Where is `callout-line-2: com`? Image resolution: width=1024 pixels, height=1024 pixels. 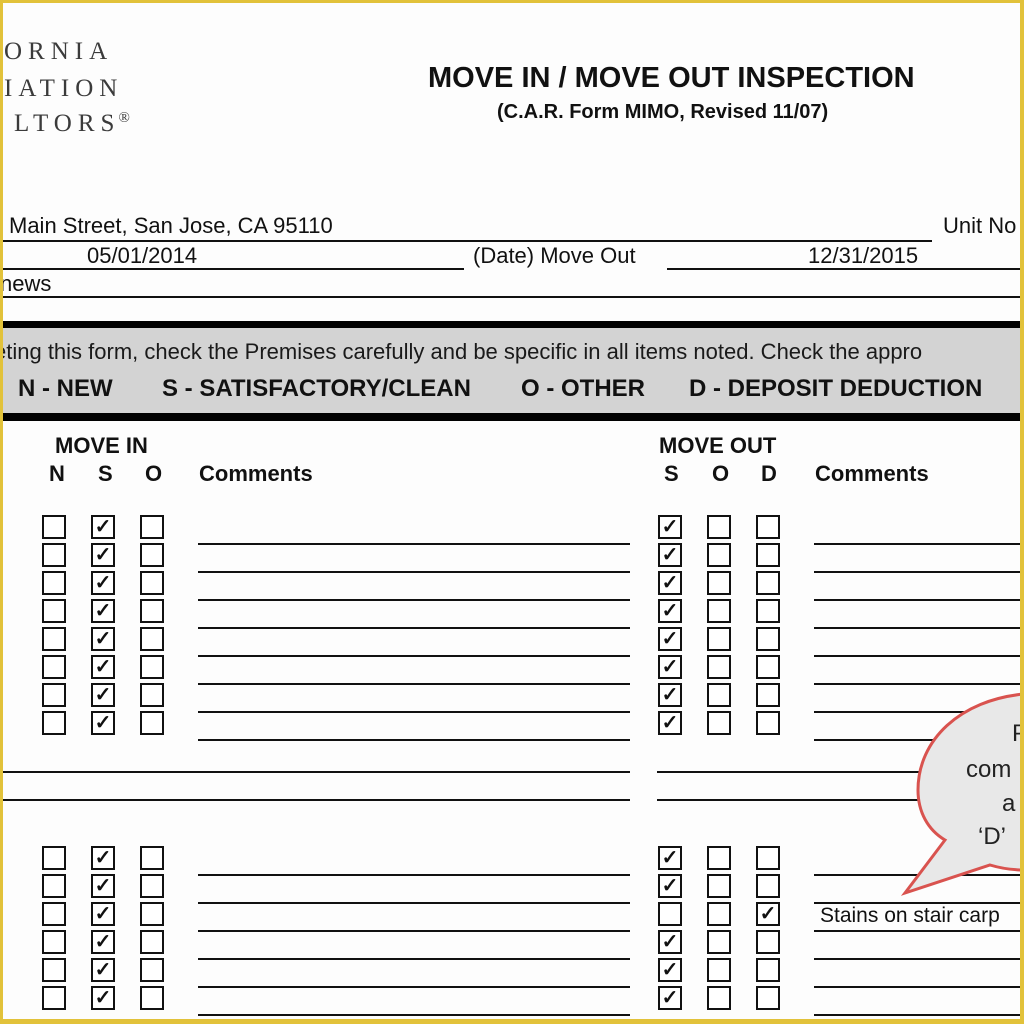
callout-line-2: com is located at coordinates (989, 769).